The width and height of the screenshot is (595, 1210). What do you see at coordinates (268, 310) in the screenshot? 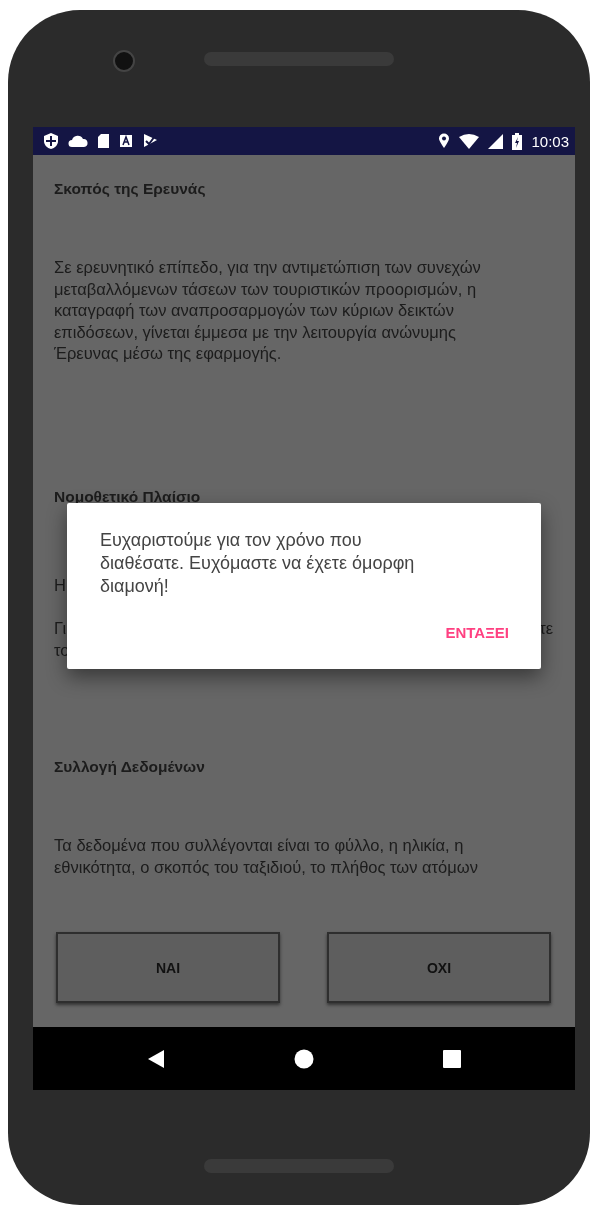
I see `section-paragraph: Σε ερευνητικό επίπεδο, για την αντιμετώπιση των συνεχών μεταβαλλόμενων τάσεων των τουριστικών προορισμών, η καταγραφή των αναπροσαρμογών των κύριων δεικτών επιδόσεων, γίνεται έμμεσα με την λειτουργία ανώνυμης Έρευνας μέσω της εφαρμογής.` at bounding box center [268, 310].